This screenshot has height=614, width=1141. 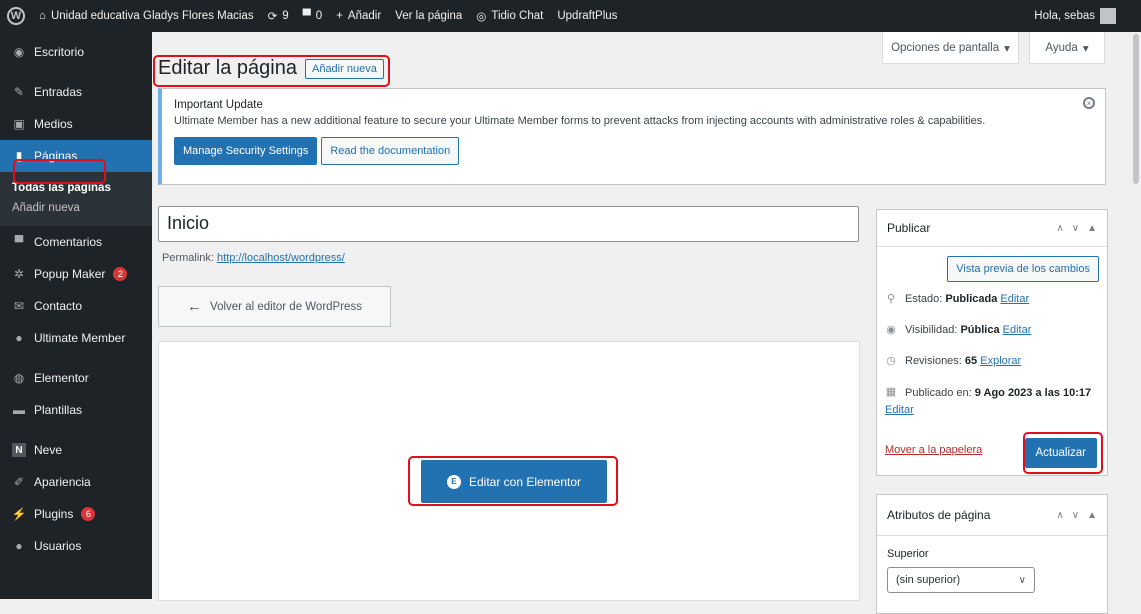 I want to click on sidebar-item-ultimate-member: ● Ultimate Member, so click(x=76, y=338).